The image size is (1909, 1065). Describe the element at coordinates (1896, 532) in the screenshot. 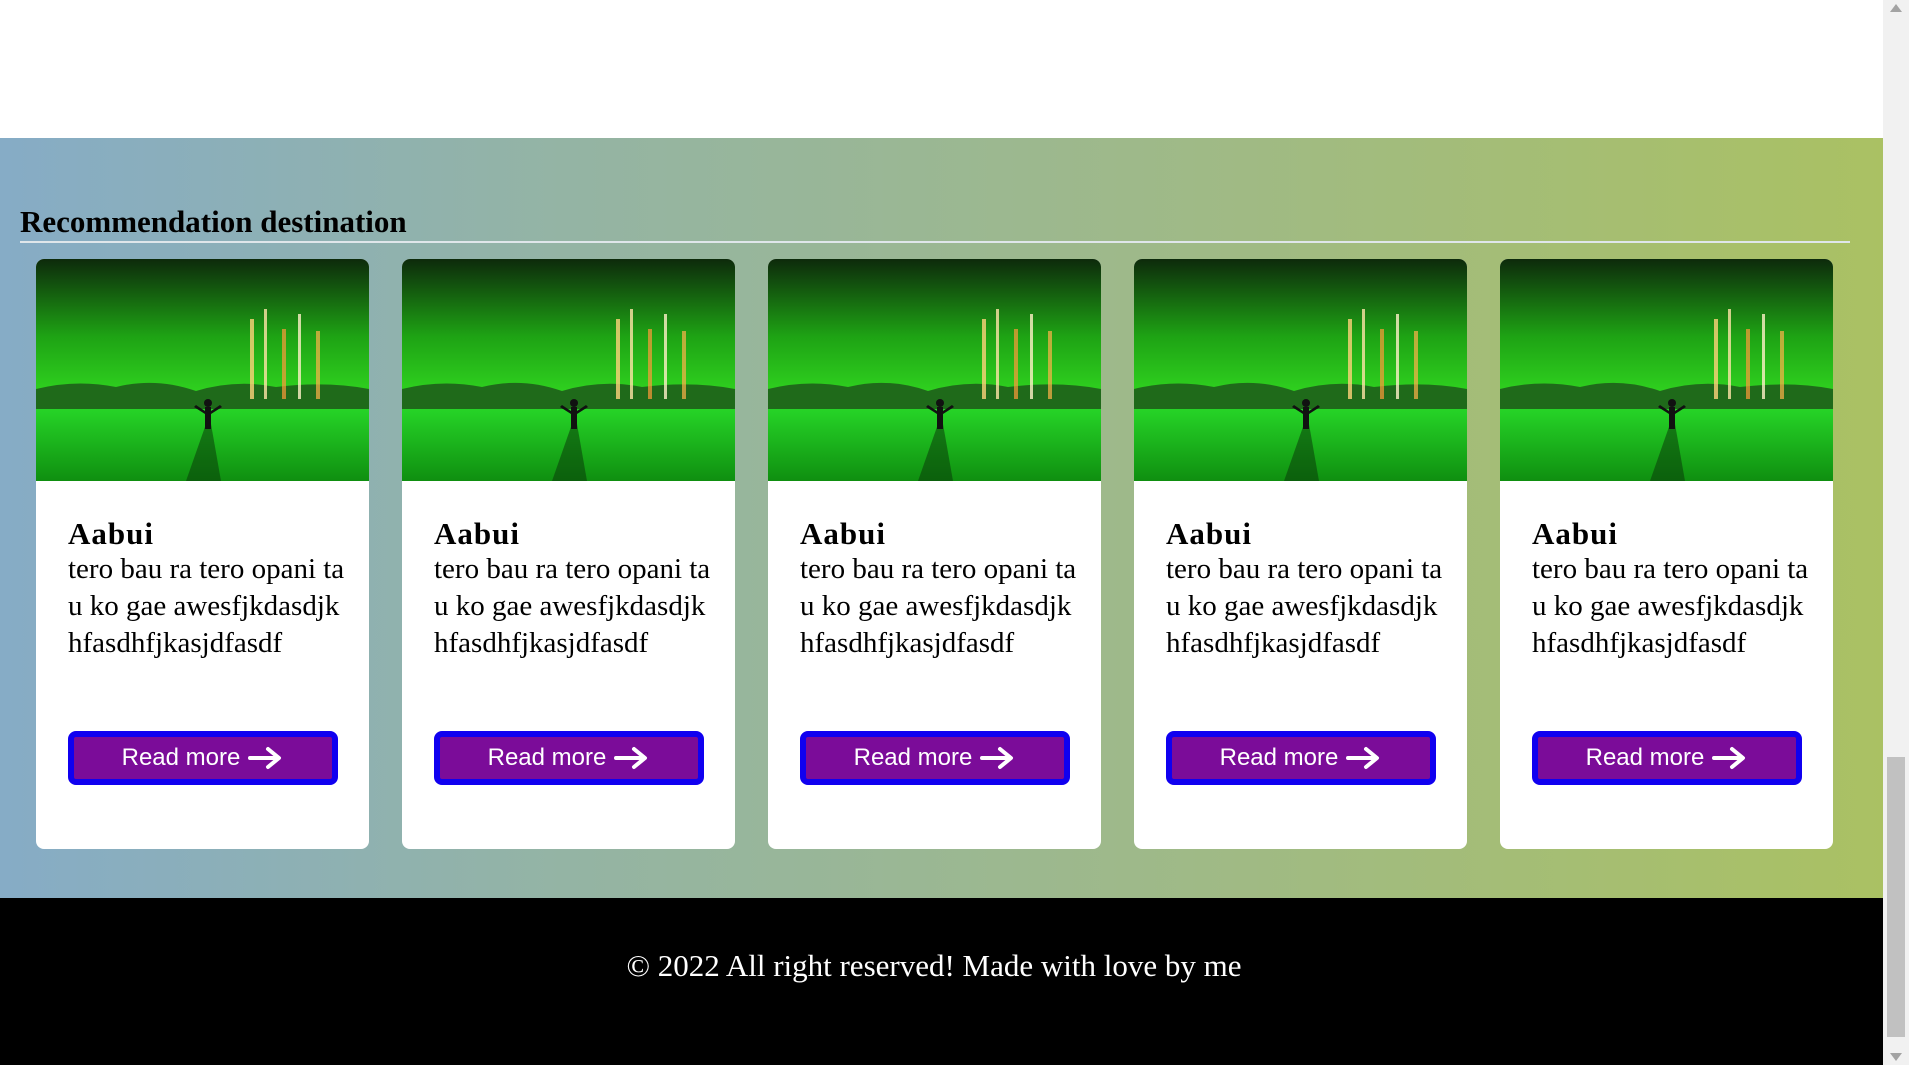

I see `vertical-scrollbar` at that location.